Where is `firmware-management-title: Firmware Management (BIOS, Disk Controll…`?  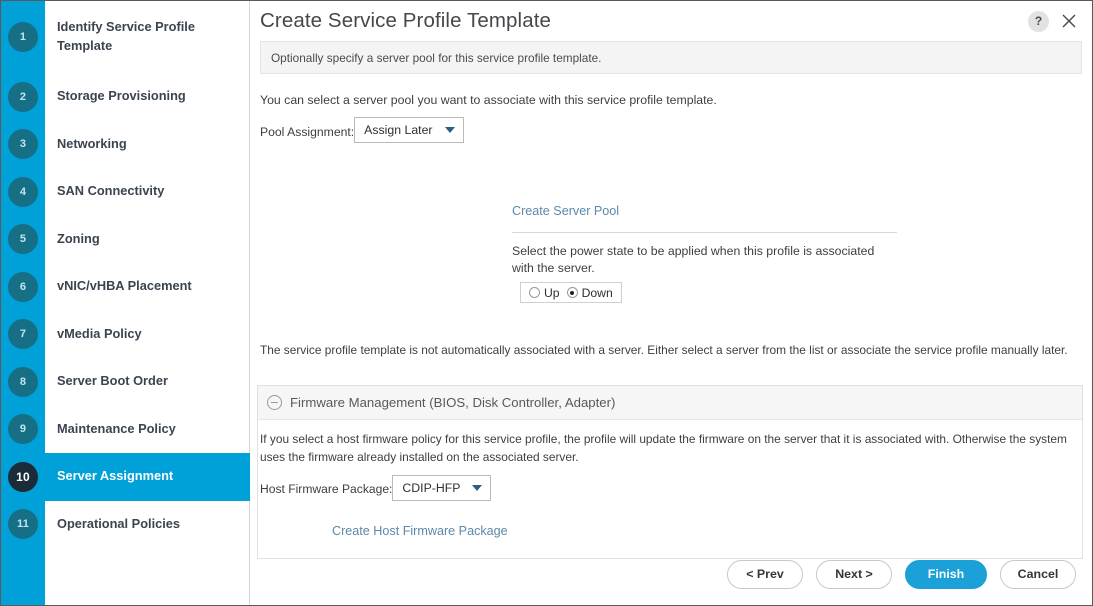
firmware-management-title: Firmware Management (BIOS, Disk Controll… is located at coordinates (453, 402).